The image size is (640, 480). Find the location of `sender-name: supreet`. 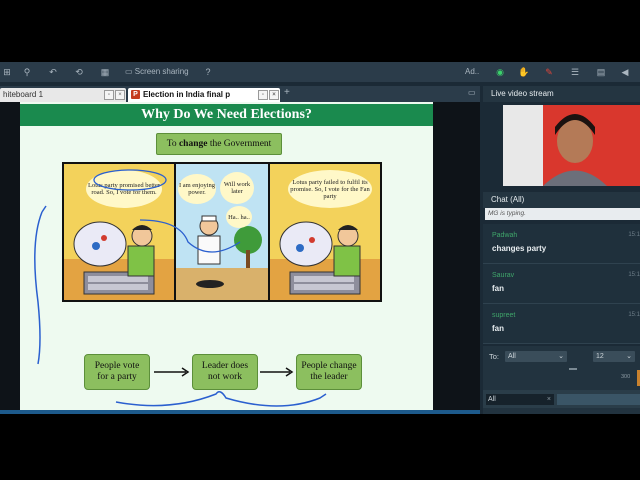

sender-name: supreet is located at coordinates (504, 315).